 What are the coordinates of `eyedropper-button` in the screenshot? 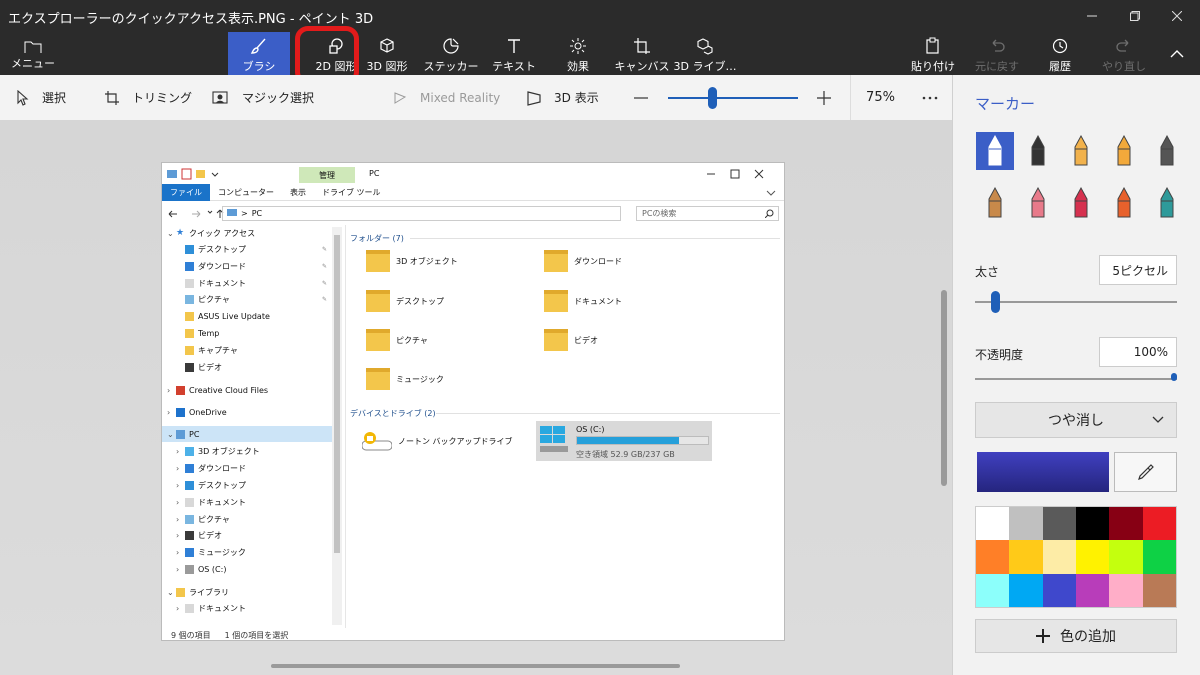 It's located at (1145, 472).